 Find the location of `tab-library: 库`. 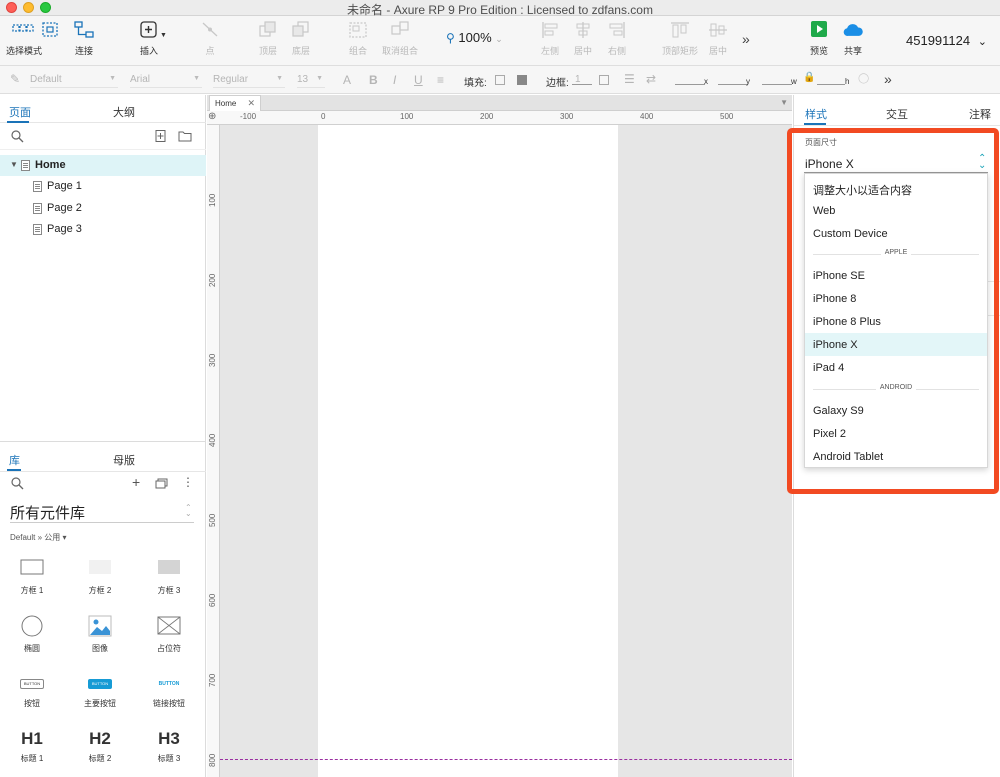

tab-library: 库 is located at coordinates (14, 460).